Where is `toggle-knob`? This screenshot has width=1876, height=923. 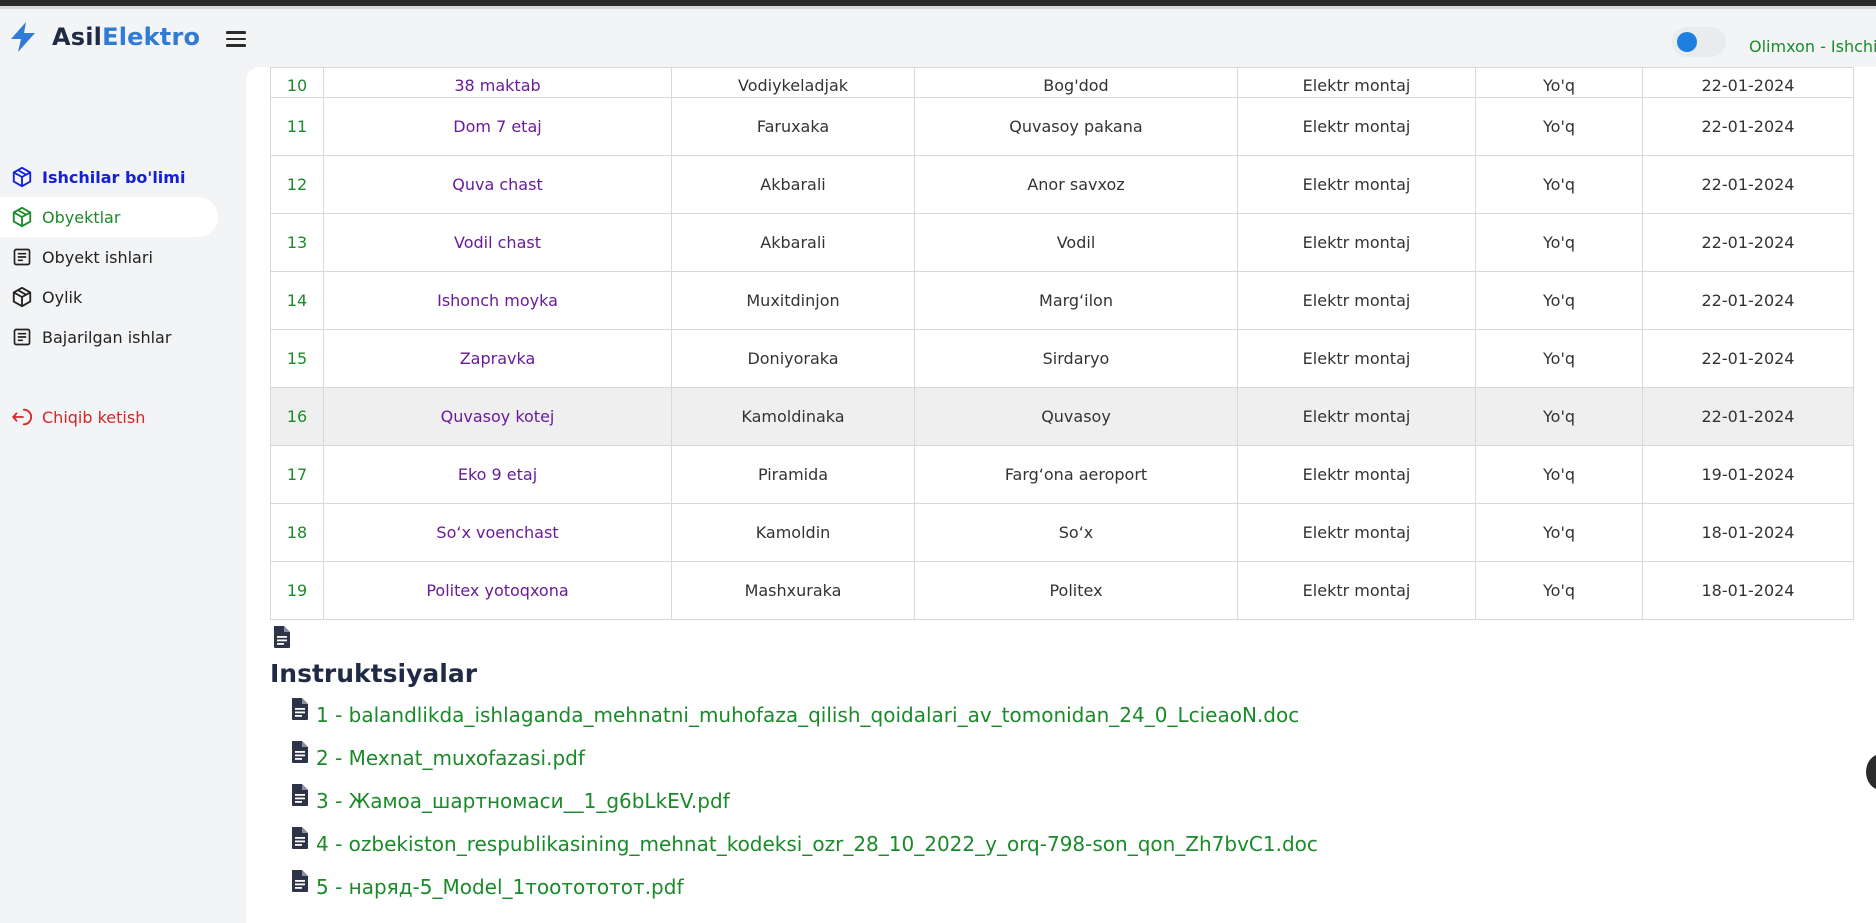
toggle-knob is located at coordinates (1687, 42).